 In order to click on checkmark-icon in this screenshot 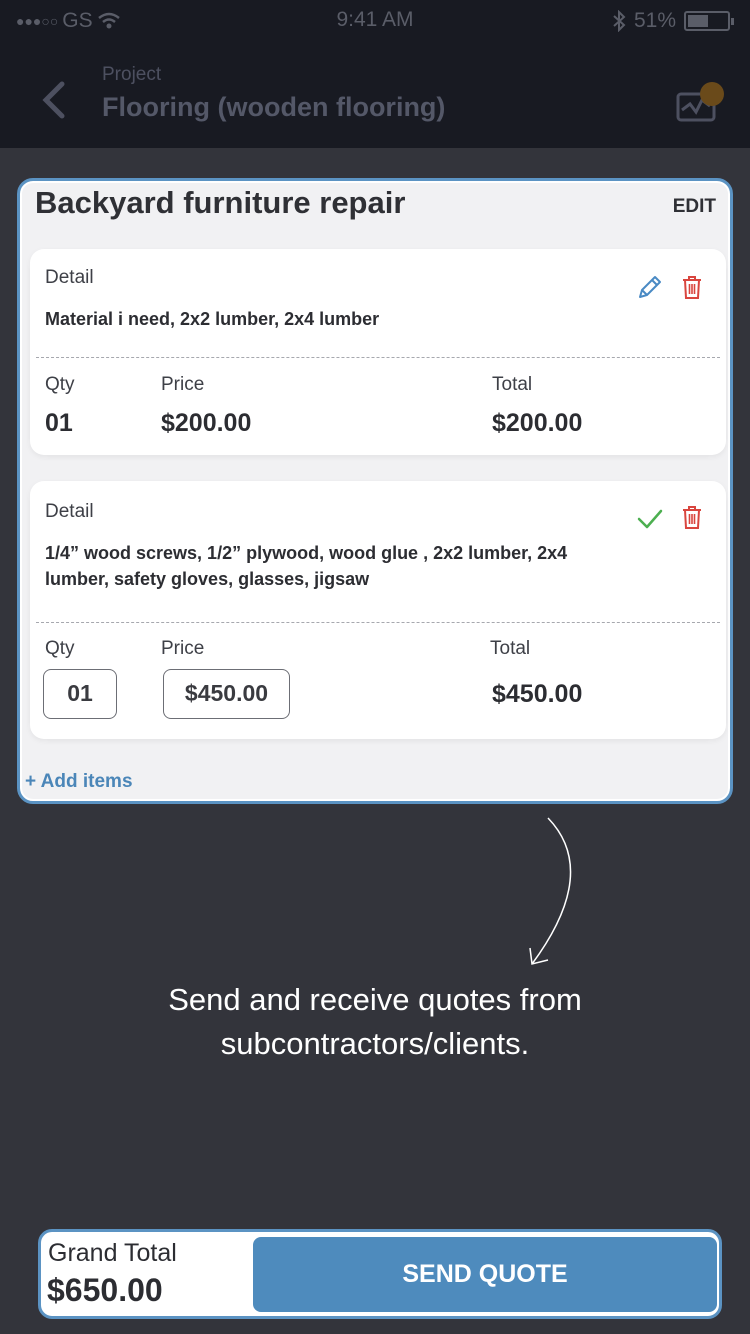, I will do `click(650, 519)`.